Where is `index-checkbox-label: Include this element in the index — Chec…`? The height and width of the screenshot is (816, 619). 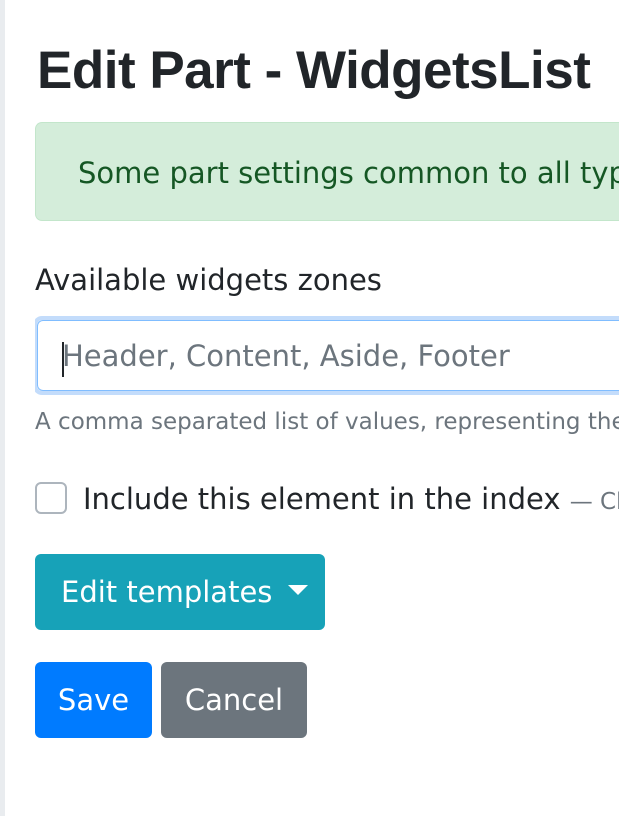
index-checkbox-label: Include this element in the index — Chec… is located at coordinates (351, 500).